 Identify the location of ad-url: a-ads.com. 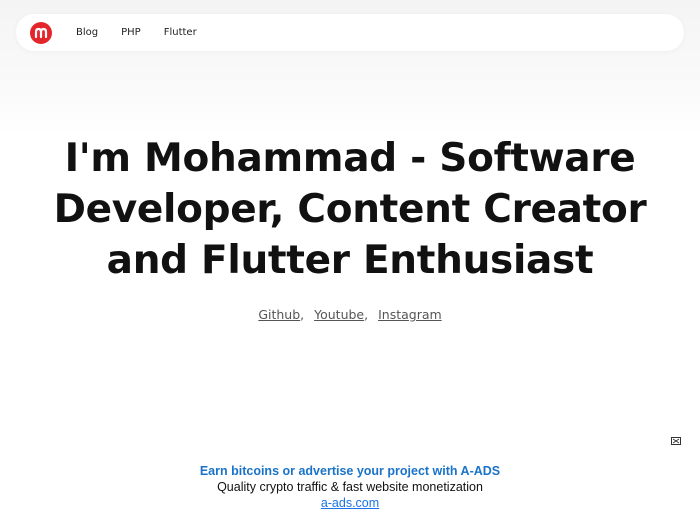
(350, 503).